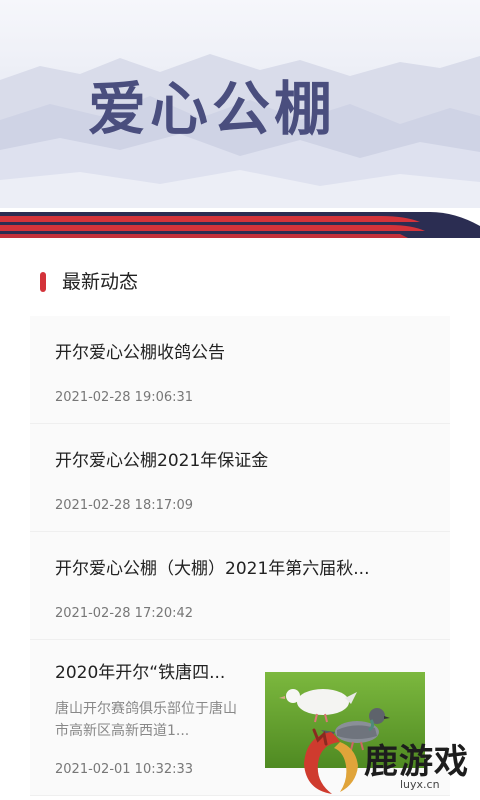  I want to click on watermark: 鹿游戏 luyx.cn, so click(388, 762).